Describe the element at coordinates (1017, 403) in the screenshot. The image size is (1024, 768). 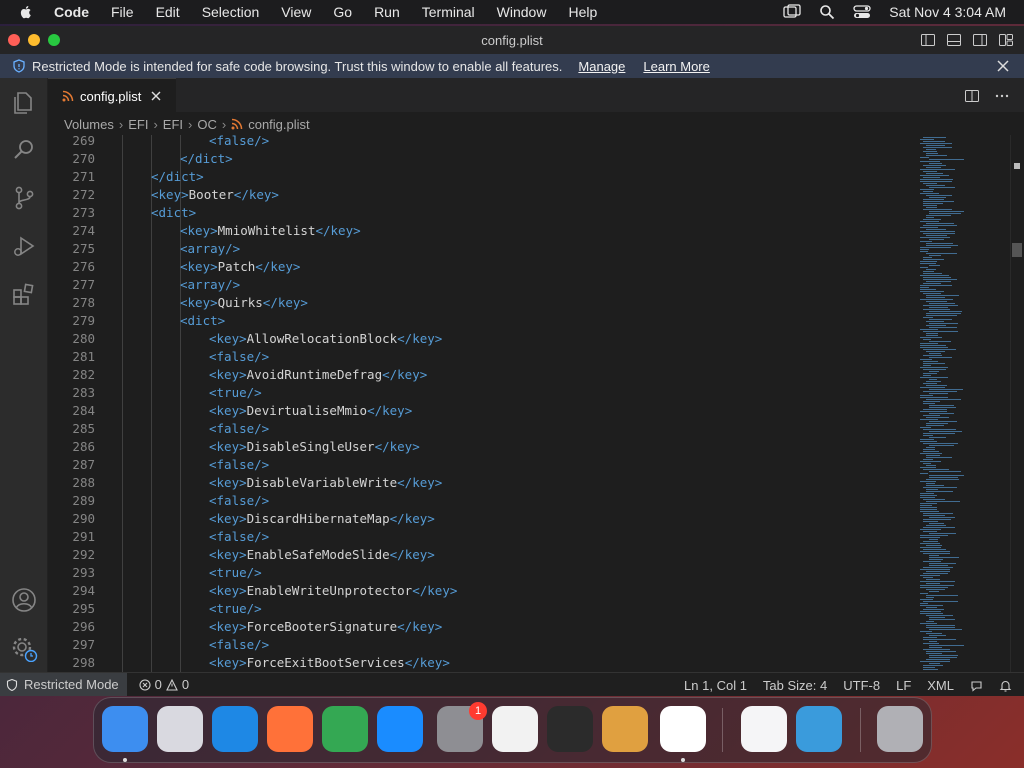
I see `vertical-scrollbar` at that location.